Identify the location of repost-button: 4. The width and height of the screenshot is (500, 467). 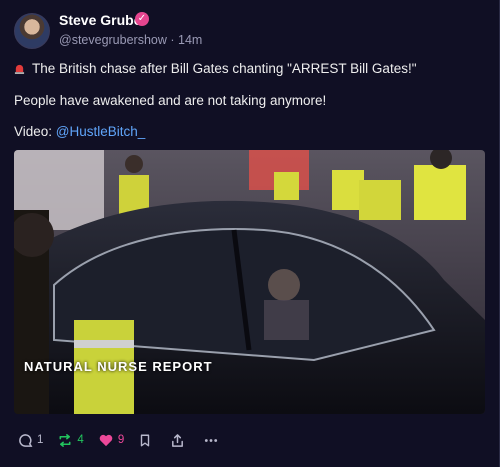
(70, 440).